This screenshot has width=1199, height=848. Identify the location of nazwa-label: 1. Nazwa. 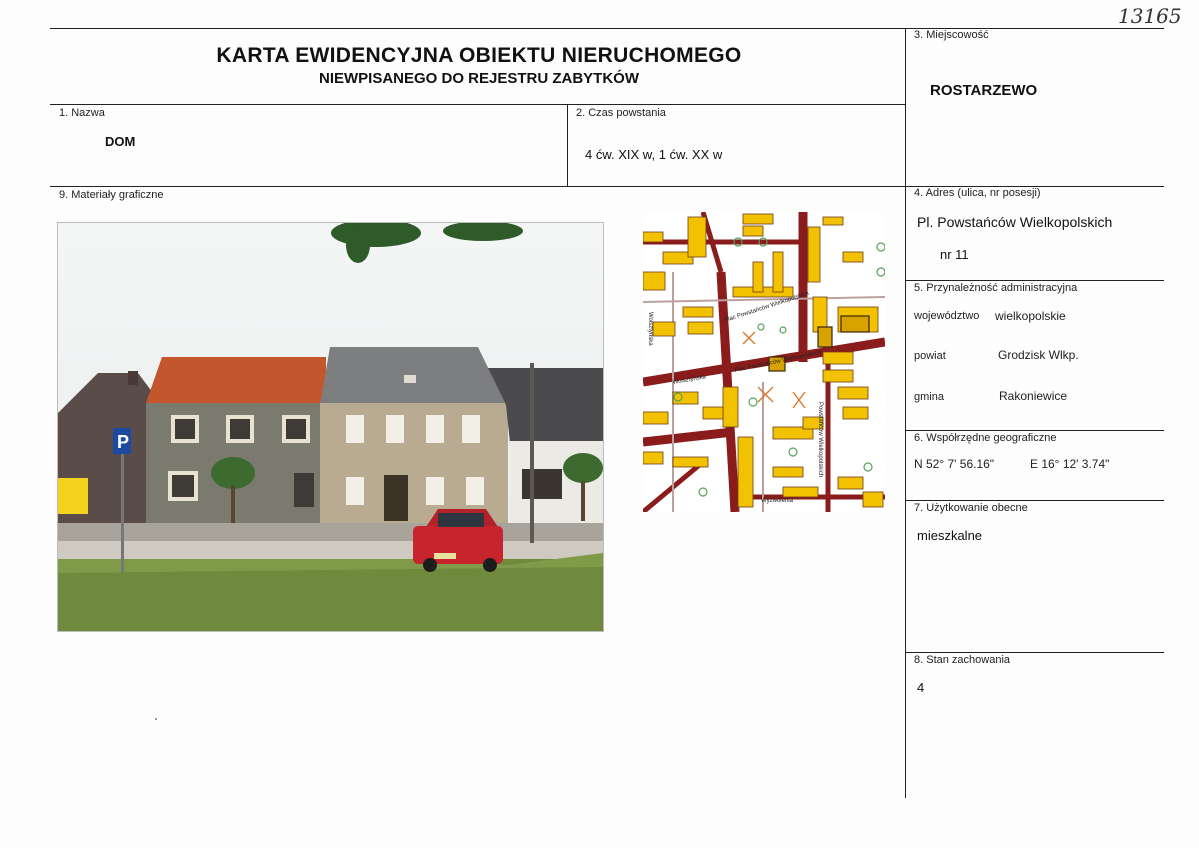
(82, 113).